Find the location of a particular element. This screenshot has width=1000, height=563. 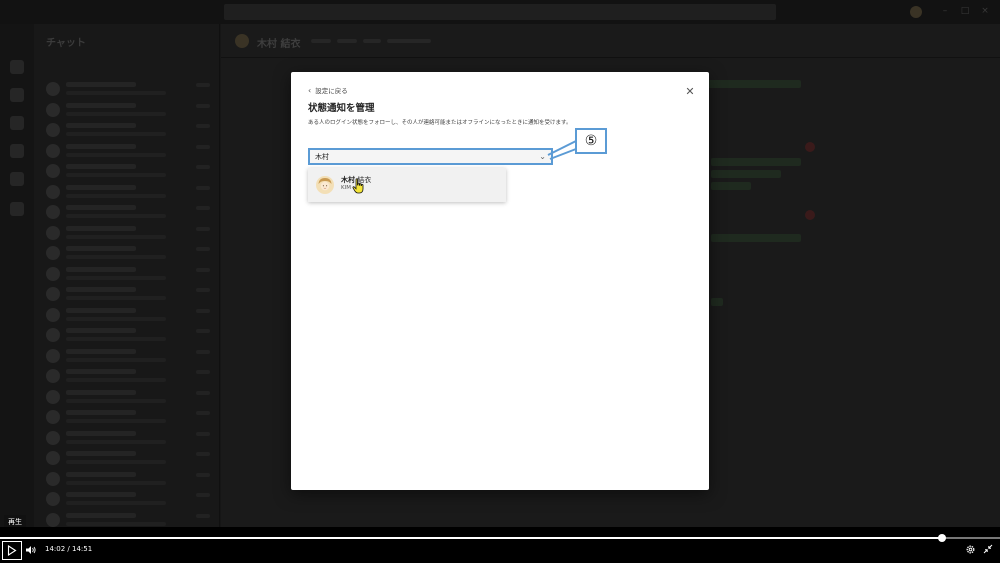

person-search-box: ⌄ is located at coordinates (430, 156).